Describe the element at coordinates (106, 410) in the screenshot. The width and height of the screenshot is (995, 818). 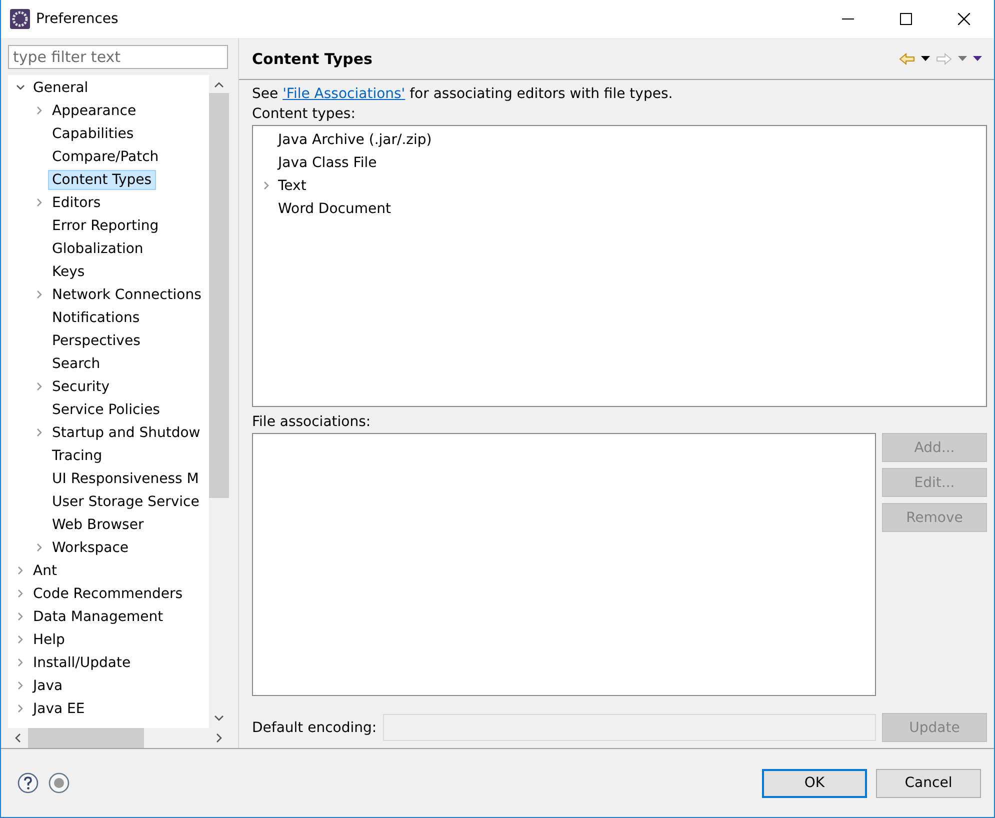
I see `tree-item: Service Policies` at that location.